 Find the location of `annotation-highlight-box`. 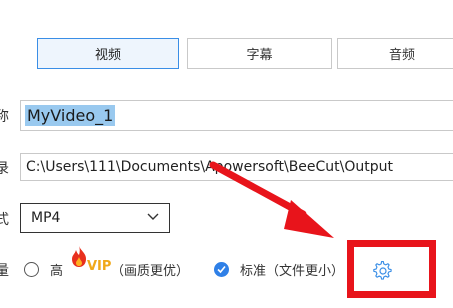

annotation-highlight-box is located at coordinates (391, 269).